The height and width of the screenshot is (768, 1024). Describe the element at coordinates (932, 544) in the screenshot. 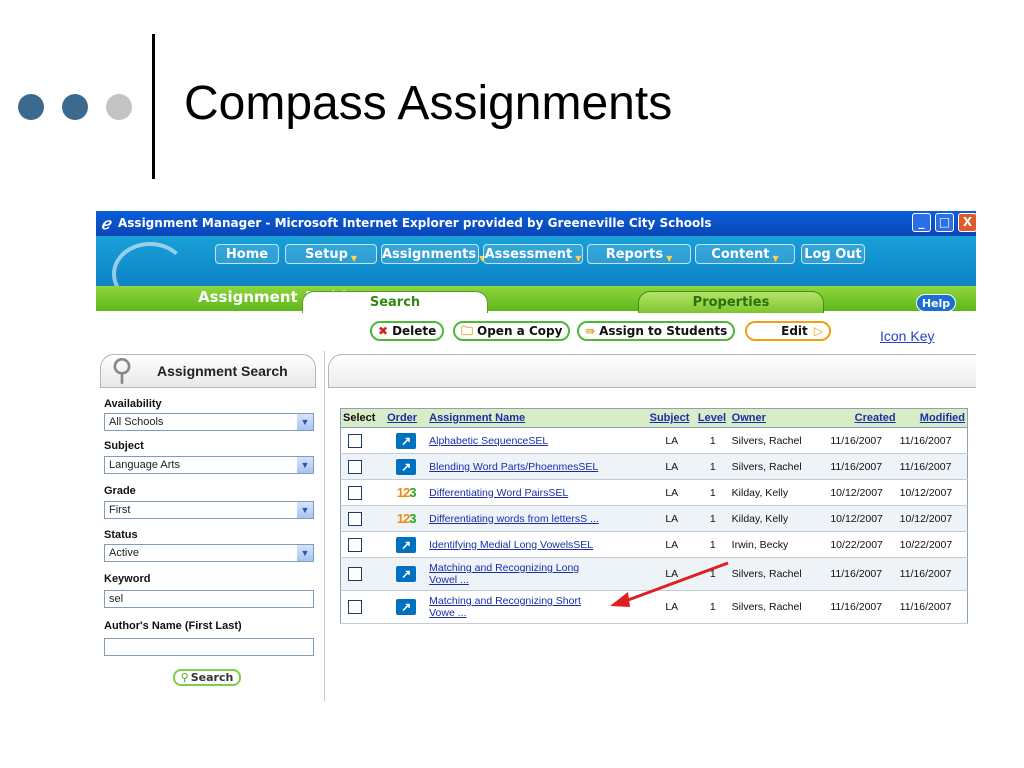

I see `modified-cell: 10/22/2007` at that location.